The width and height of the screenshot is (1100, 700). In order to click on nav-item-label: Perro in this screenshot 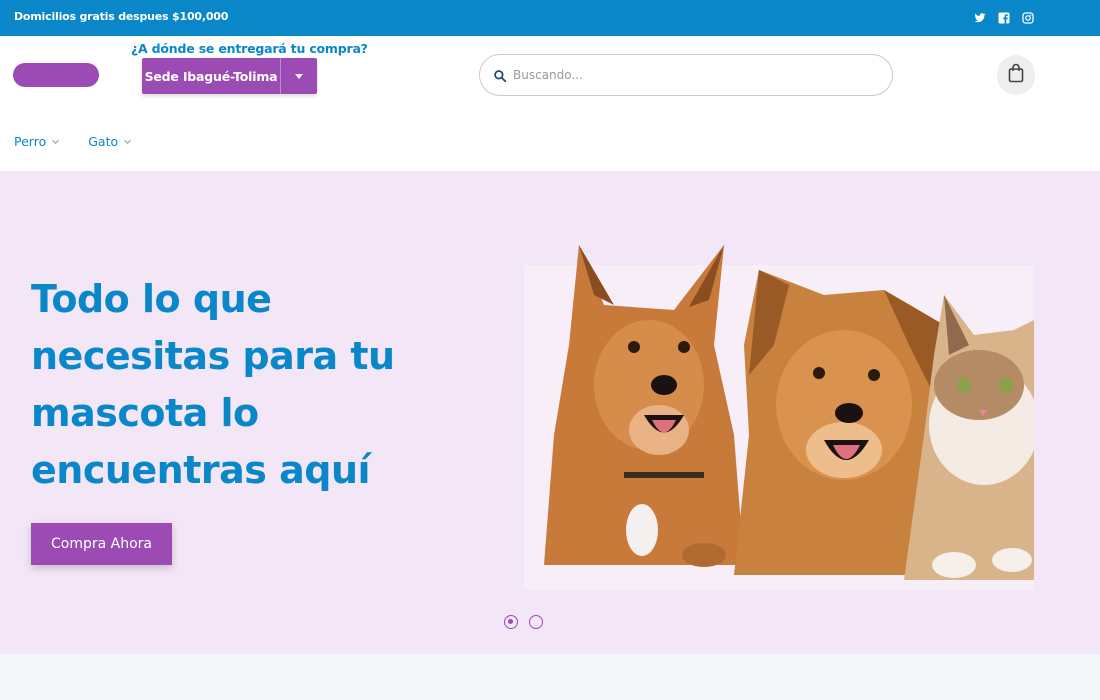, I will do `click(30, 141)`.